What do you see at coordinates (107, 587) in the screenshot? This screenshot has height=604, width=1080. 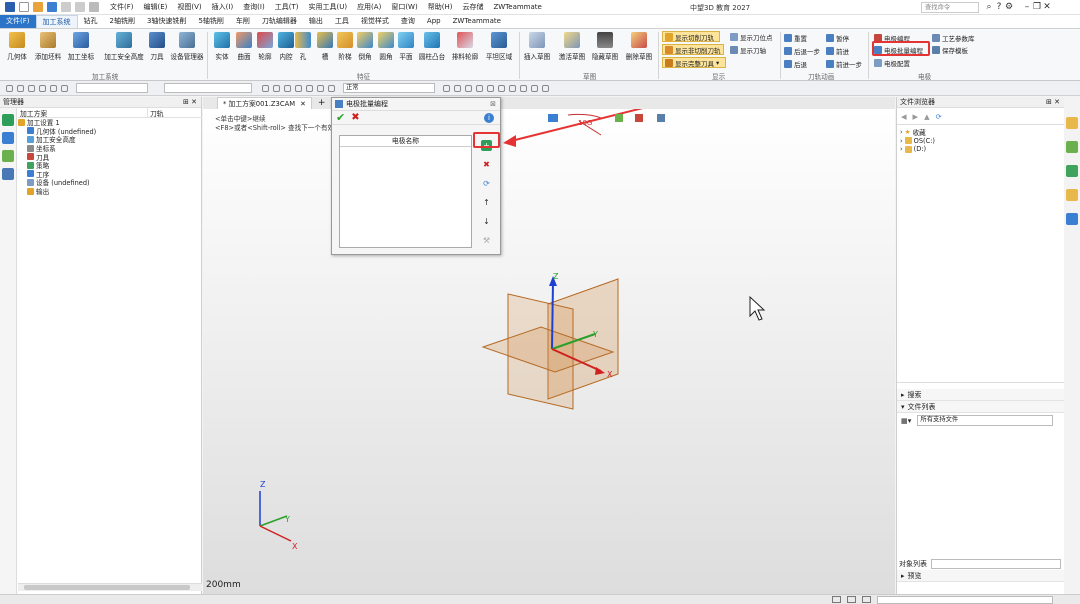 I see `scrollbar-thumb` at bounding box center [107, 587].